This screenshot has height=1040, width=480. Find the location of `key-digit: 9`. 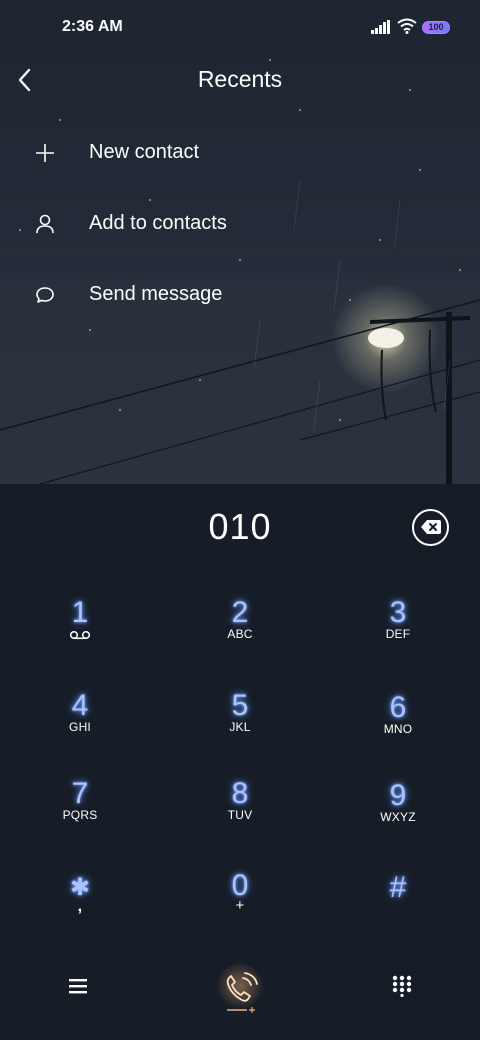

key-digit: 9 is located at coordinates (398, 795).